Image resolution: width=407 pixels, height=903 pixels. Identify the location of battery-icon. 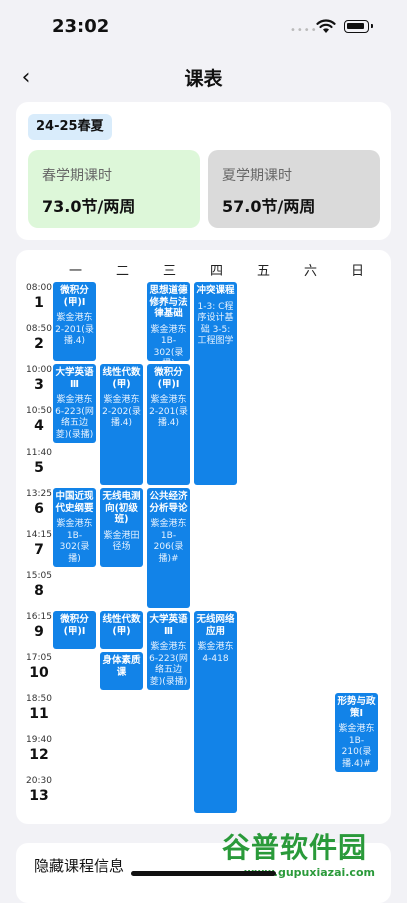
(358, 26).